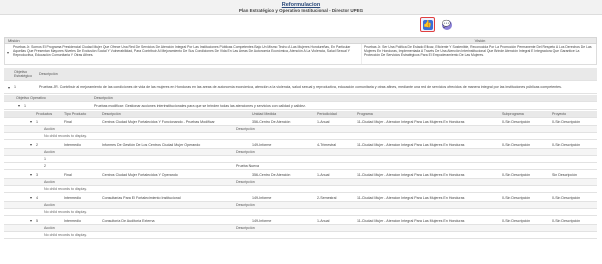 This screenshot has width=602, height=264. What do you see at coordinates (437, 24) in the screenshot?
I see `toolbar: 👍 💬` at bounding box center [437, 24].